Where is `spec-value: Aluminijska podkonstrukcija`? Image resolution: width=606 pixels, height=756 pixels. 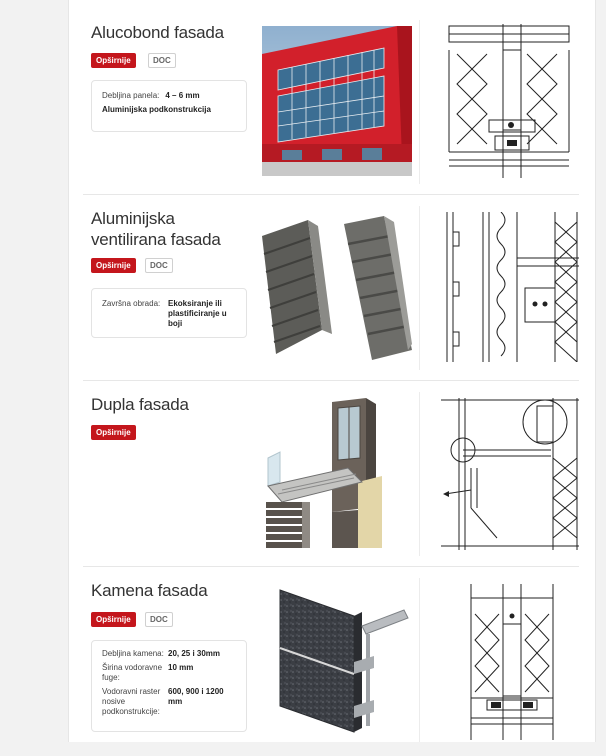 spec-value: Aluminijska podkonstrukcija is located at coordinates (156, 109).